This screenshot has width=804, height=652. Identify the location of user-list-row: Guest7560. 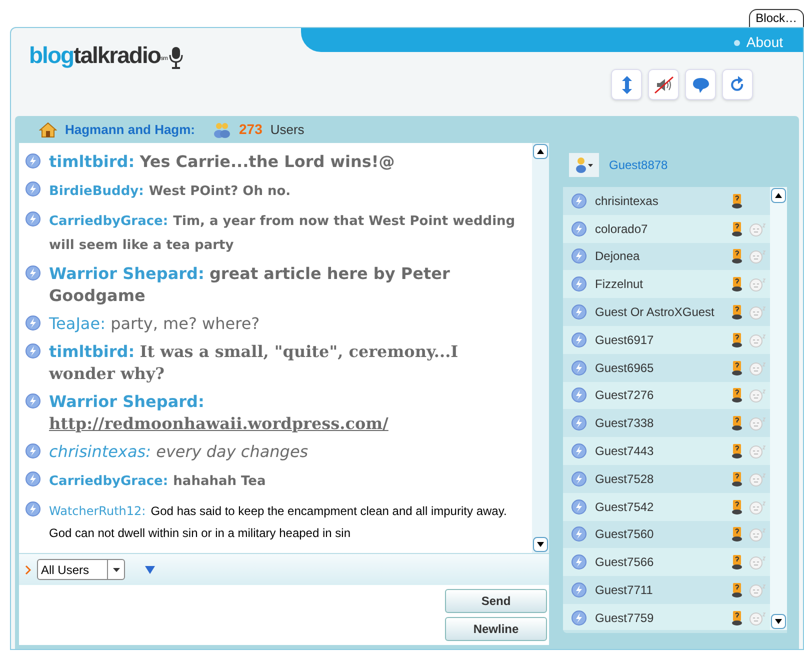
(666, 534).